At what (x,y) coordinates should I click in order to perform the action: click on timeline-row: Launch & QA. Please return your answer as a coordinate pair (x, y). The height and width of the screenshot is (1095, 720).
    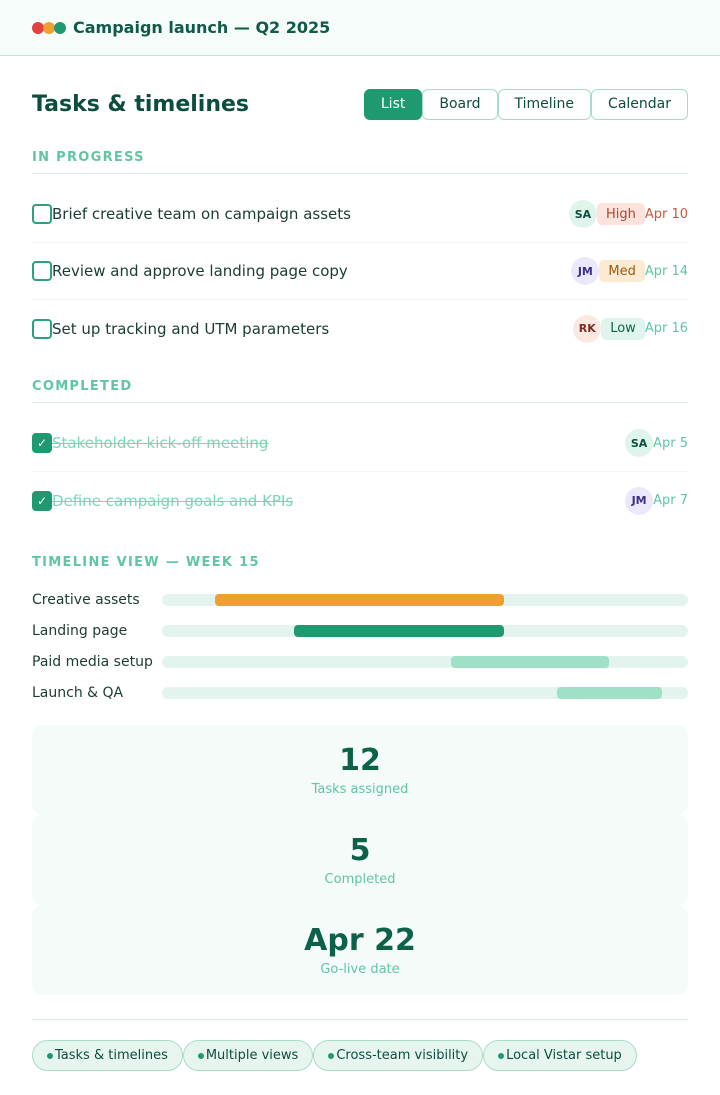
    Looking at the image, I should click on (360, 692).